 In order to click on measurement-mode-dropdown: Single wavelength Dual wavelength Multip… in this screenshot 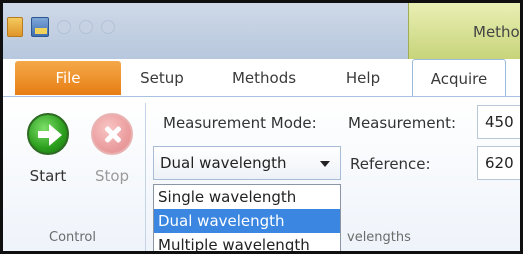, I will do `click(247, 217)`.